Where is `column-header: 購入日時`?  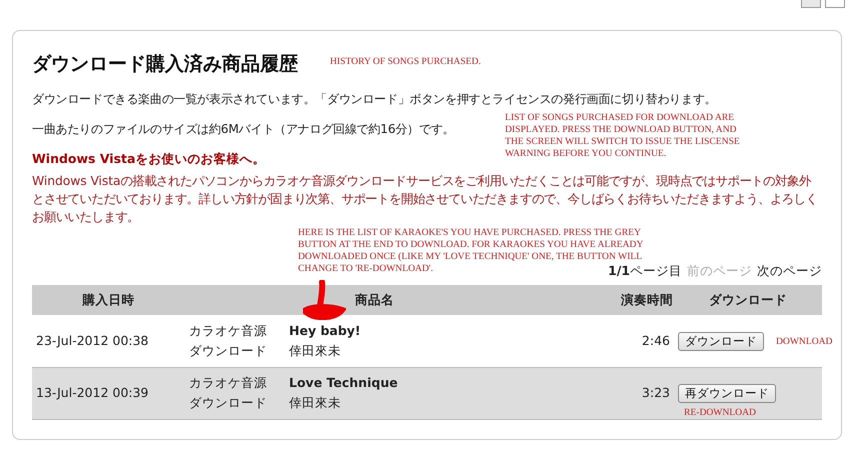
column-header: 購入日時 is located at coordinates (108, 300).